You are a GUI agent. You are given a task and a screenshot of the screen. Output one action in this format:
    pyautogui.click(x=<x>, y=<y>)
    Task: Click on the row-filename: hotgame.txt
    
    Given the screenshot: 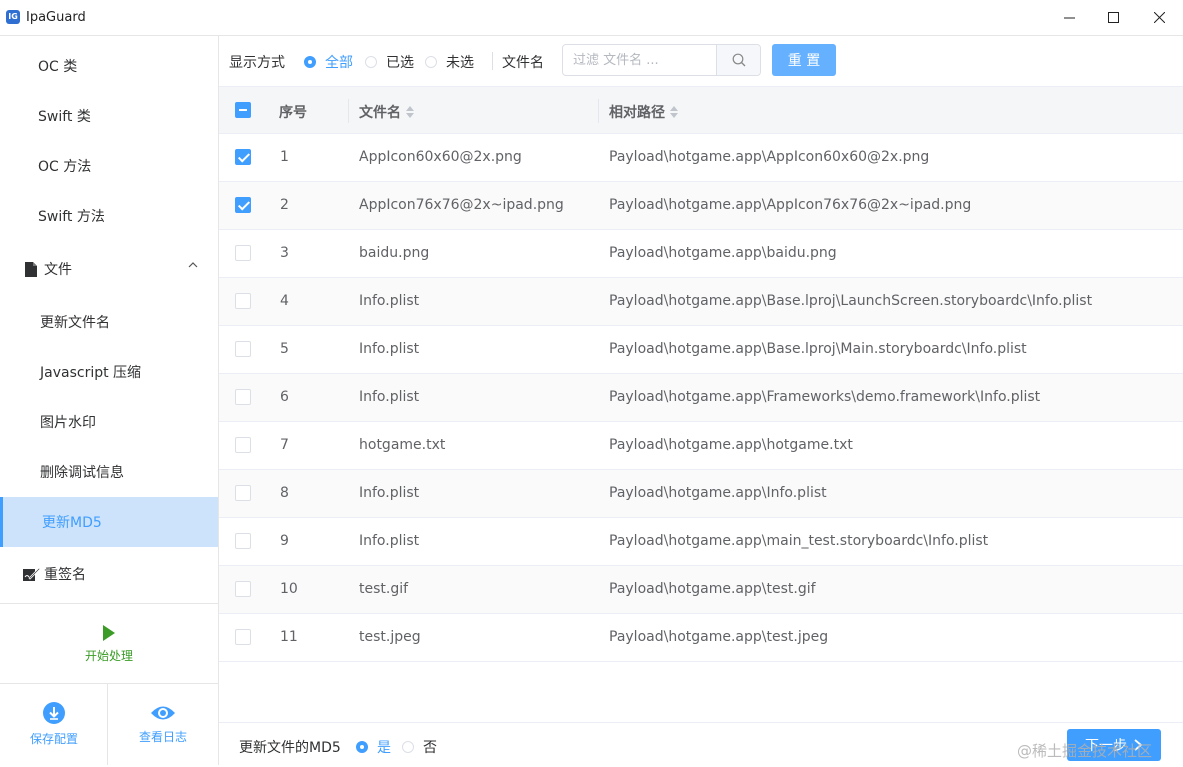 What is the action you would take?
    pyautogui.click(x=402, y=445)
    